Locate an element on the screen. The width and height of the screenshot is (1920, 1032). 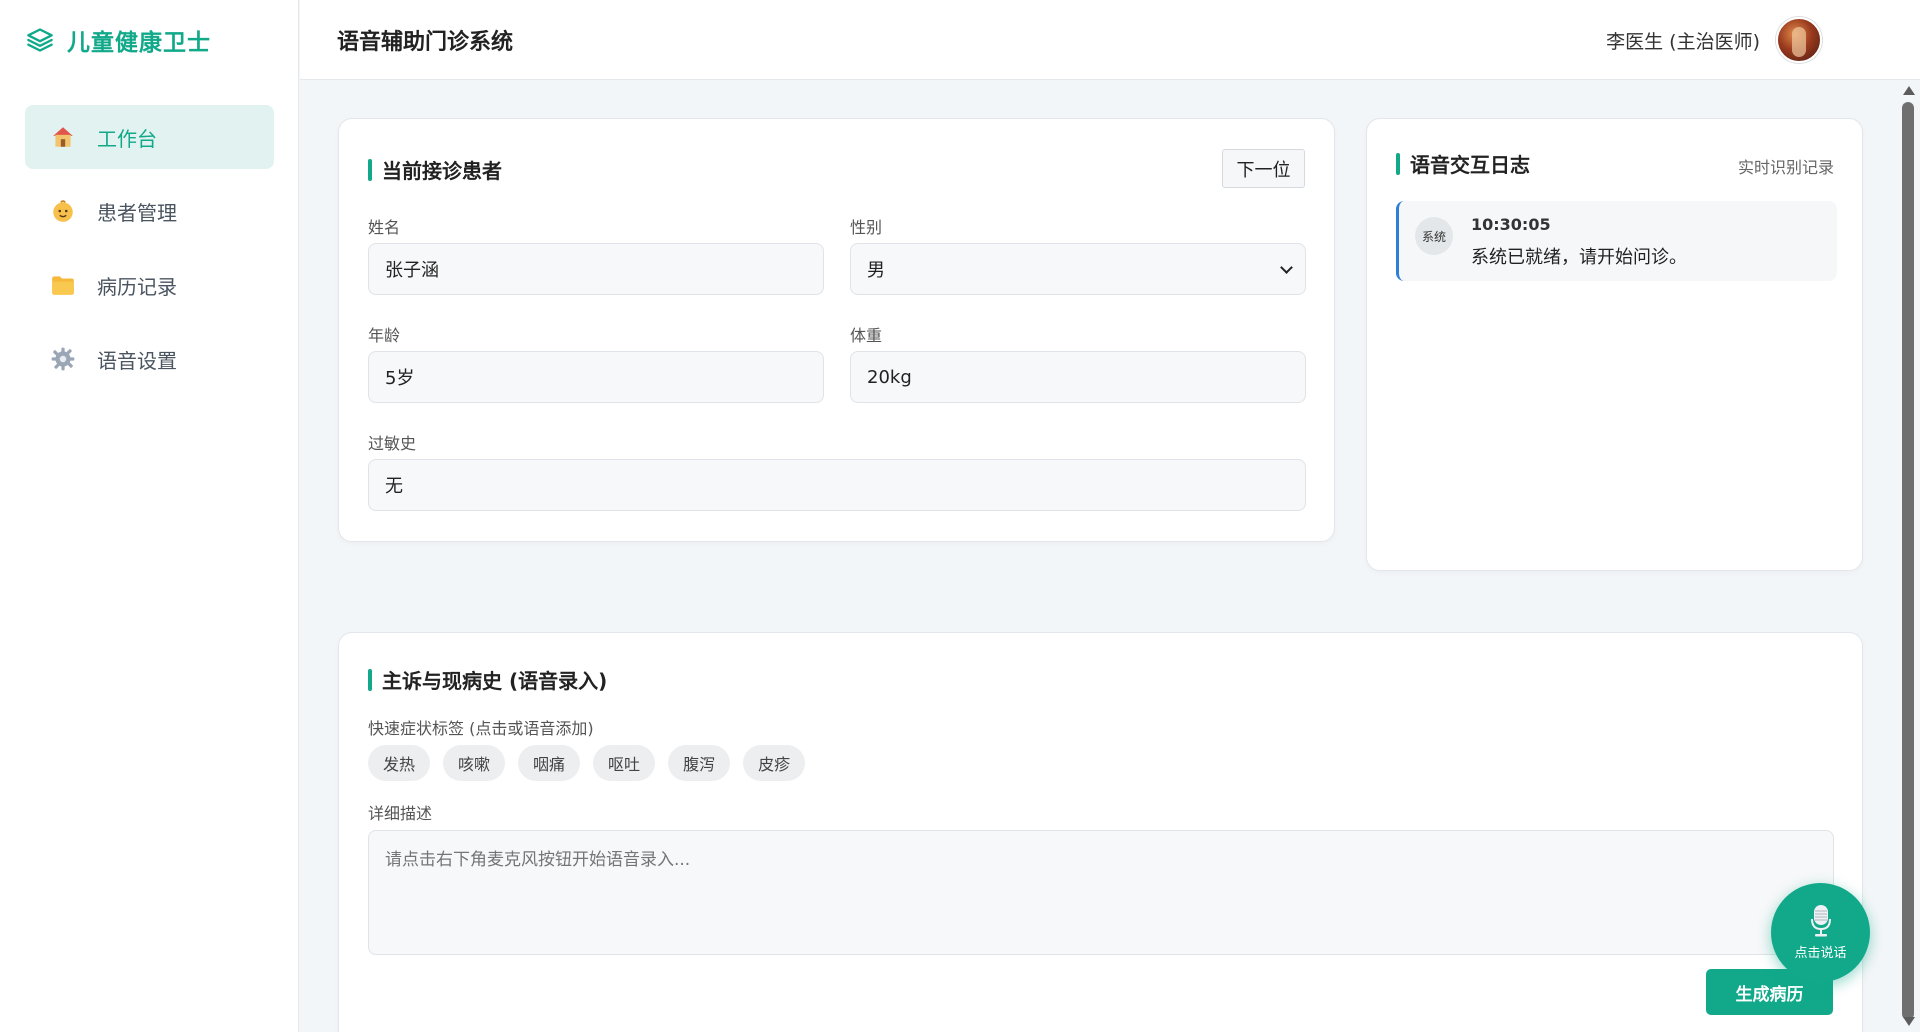
avatar is located at coordinates (1799, 40).